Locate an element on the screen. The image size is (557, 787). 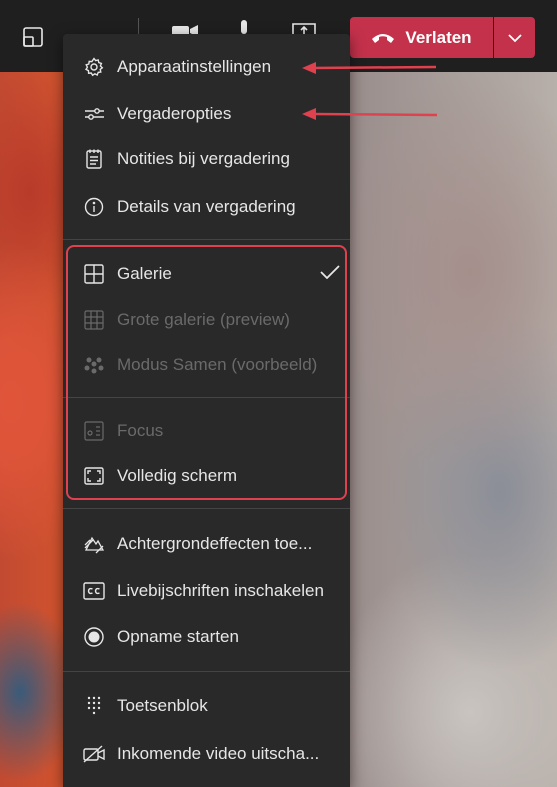
info-icon is located at coordinates (94, 207).